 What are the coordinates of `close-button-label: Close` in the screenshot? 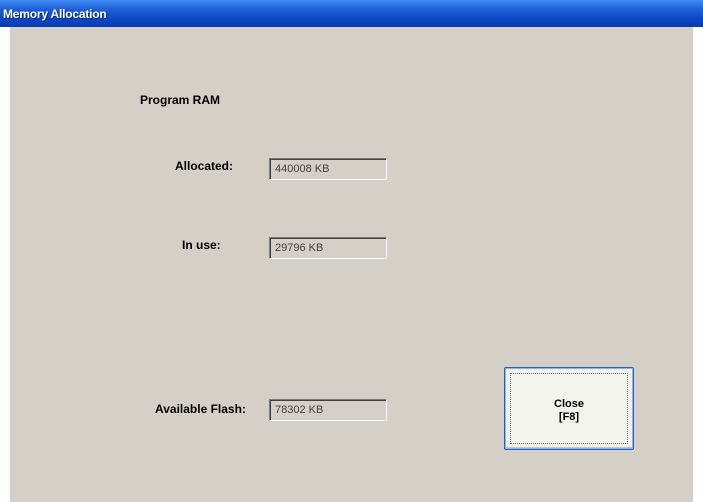 It's located at (569, 404).